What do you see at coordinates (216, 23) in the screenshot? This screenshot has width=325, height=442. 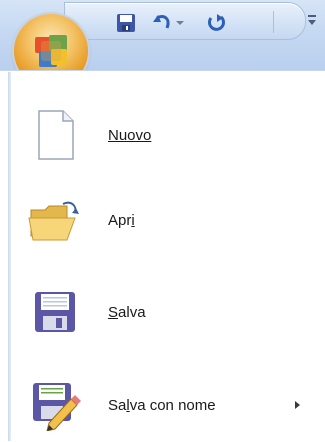 I see `redo-icon` at bounding box center [216, 23].